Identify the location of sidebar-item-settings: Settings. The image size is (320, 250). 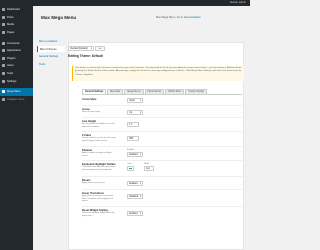
(16, 81).